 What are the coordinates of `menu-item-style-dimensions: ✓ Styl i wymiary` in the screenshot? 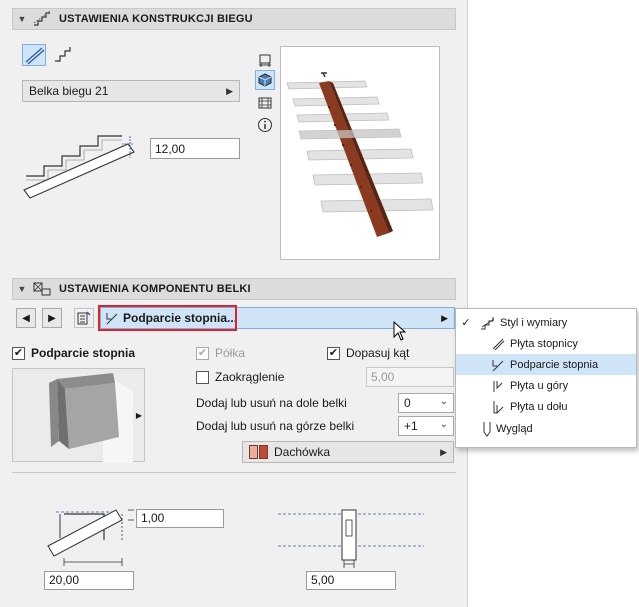 It's located at (546, 322).